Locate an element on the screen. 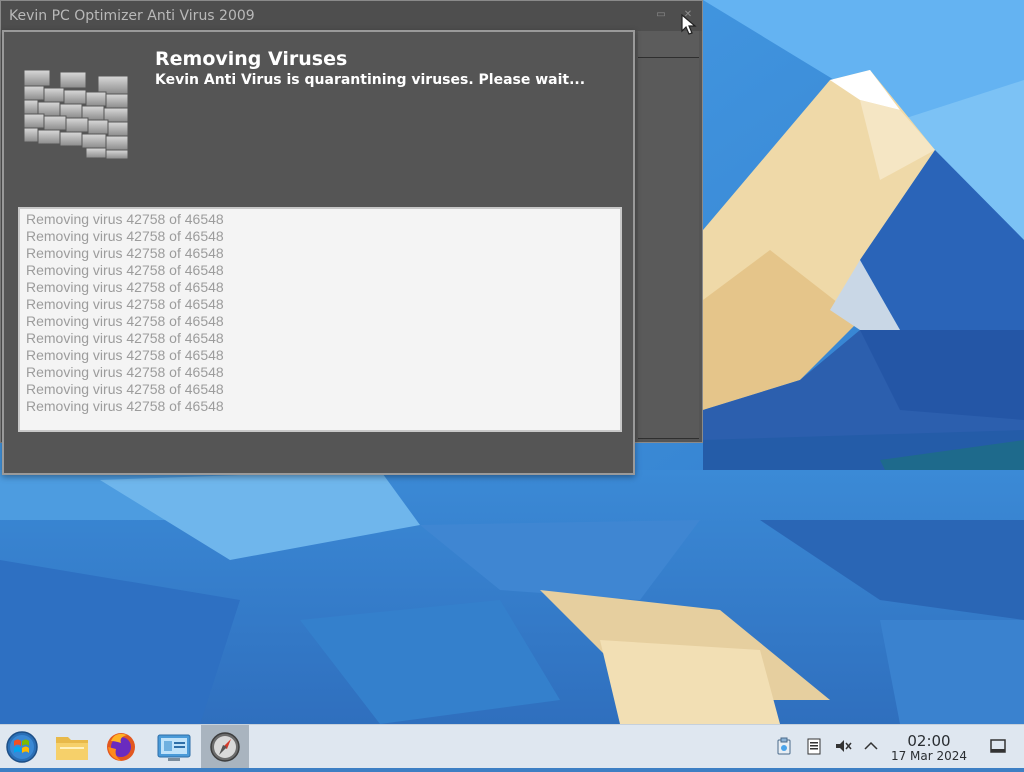 This screenshot has height=772, width=1024. main-window-content-panel is located at coordinates (668, 248).